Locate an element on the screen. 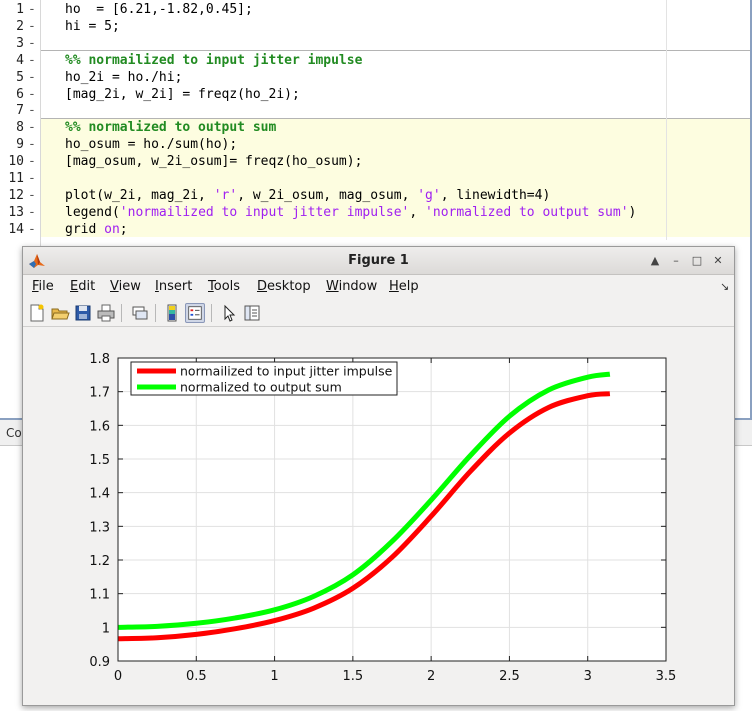 The height and width of the screenshot is (711, 752). code-comment: %% normailized to input jitter impulse is located at coordinates (214, 60).